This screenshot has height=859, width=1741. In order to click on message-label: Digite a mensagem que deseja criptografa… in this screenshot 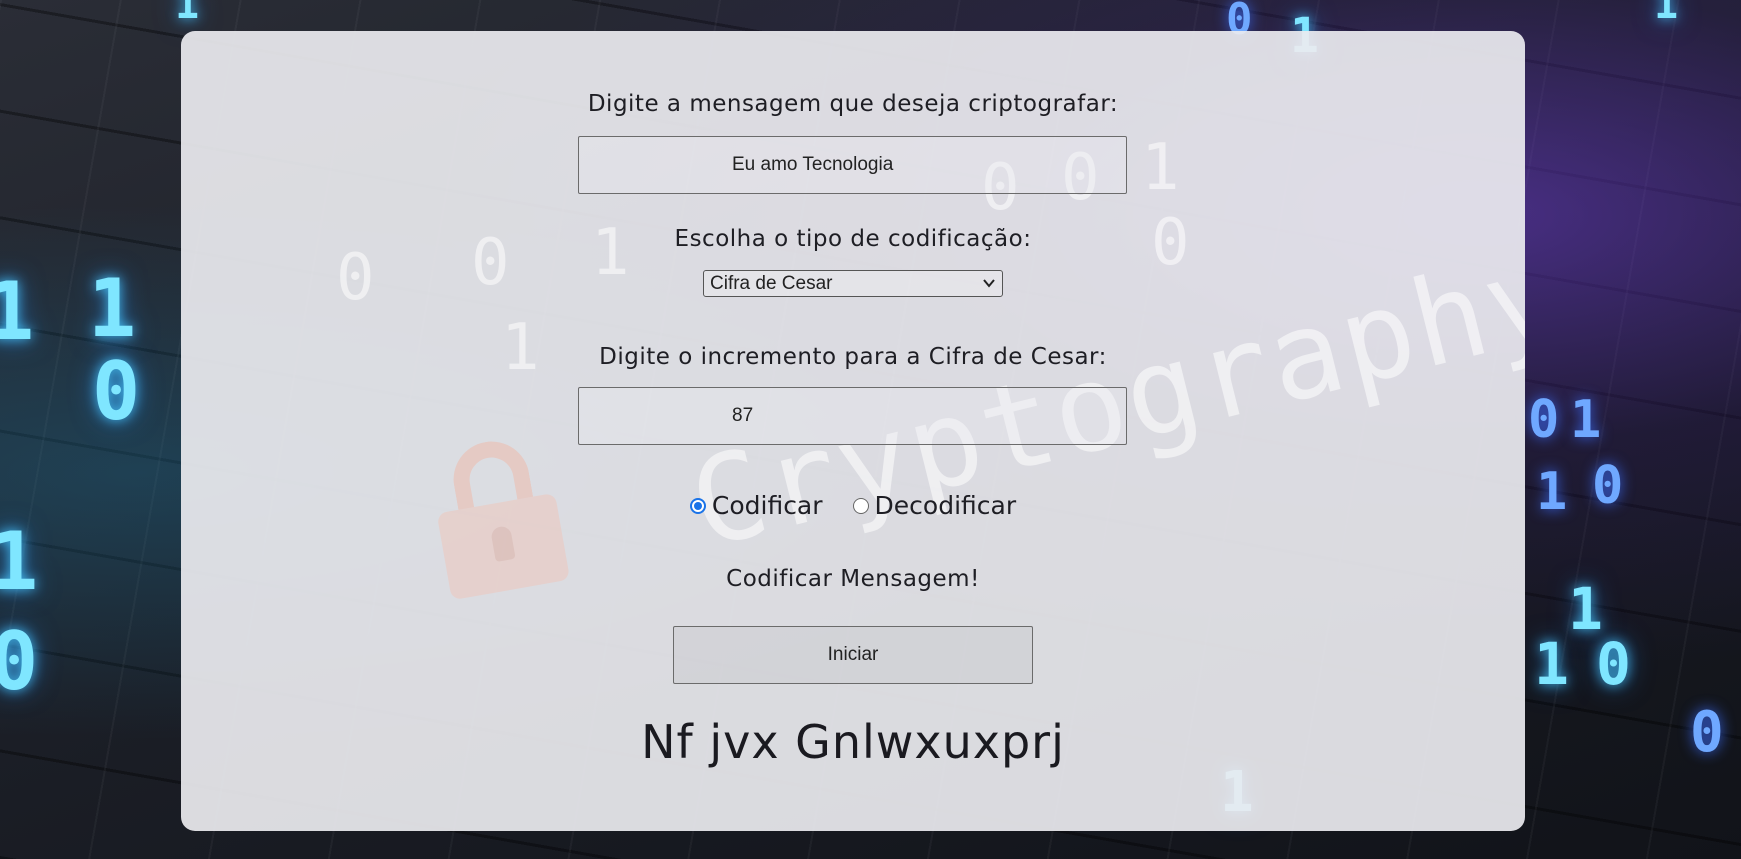, I will do `click(853, 104)`.